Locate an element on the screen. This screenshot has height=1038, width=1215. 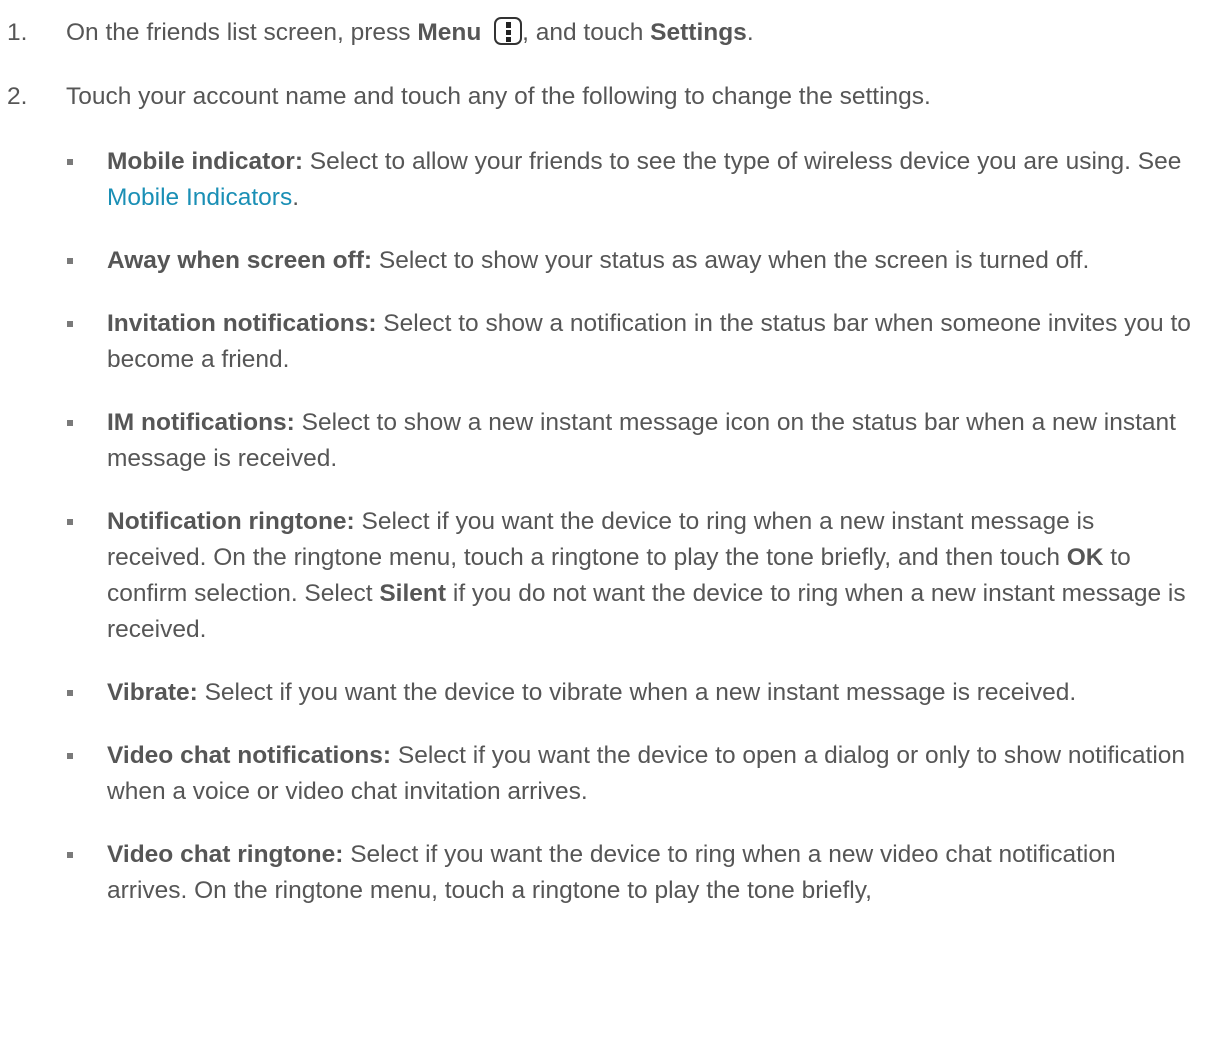
step-number: 2. is located at coordinates (17, 96).